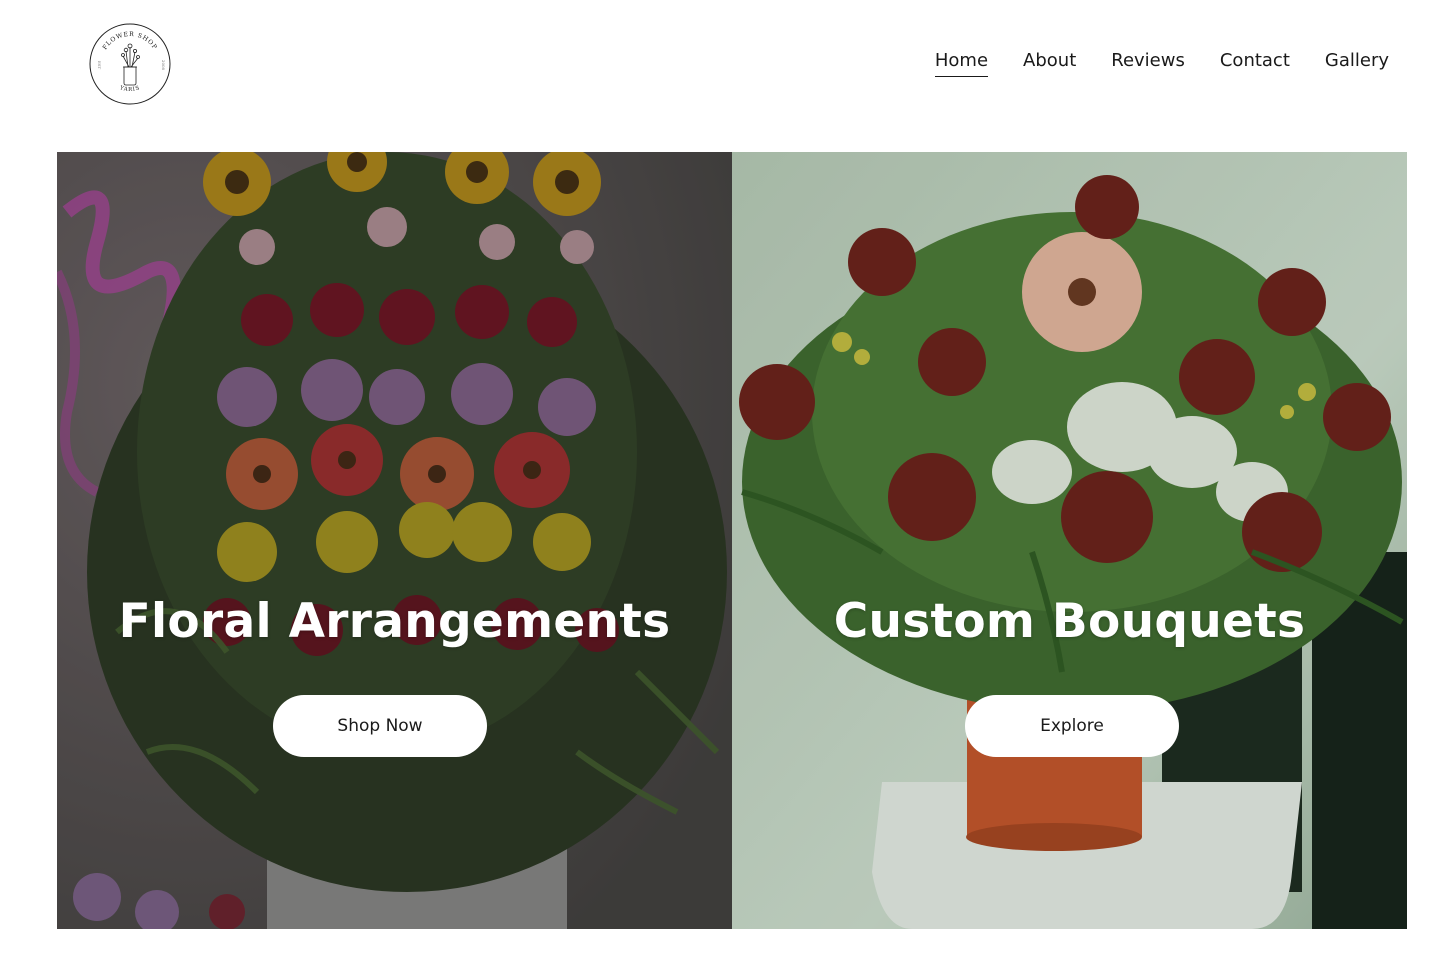  I want to click on logo-bottom-text: YARIS, so click(129, 89).